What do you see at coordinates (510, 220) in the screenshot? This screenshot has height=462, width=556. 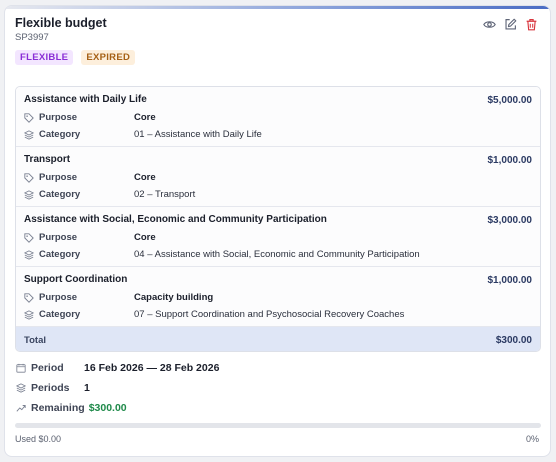 I see `item-amount: $3,000.00` at bounding box center [510, 220].